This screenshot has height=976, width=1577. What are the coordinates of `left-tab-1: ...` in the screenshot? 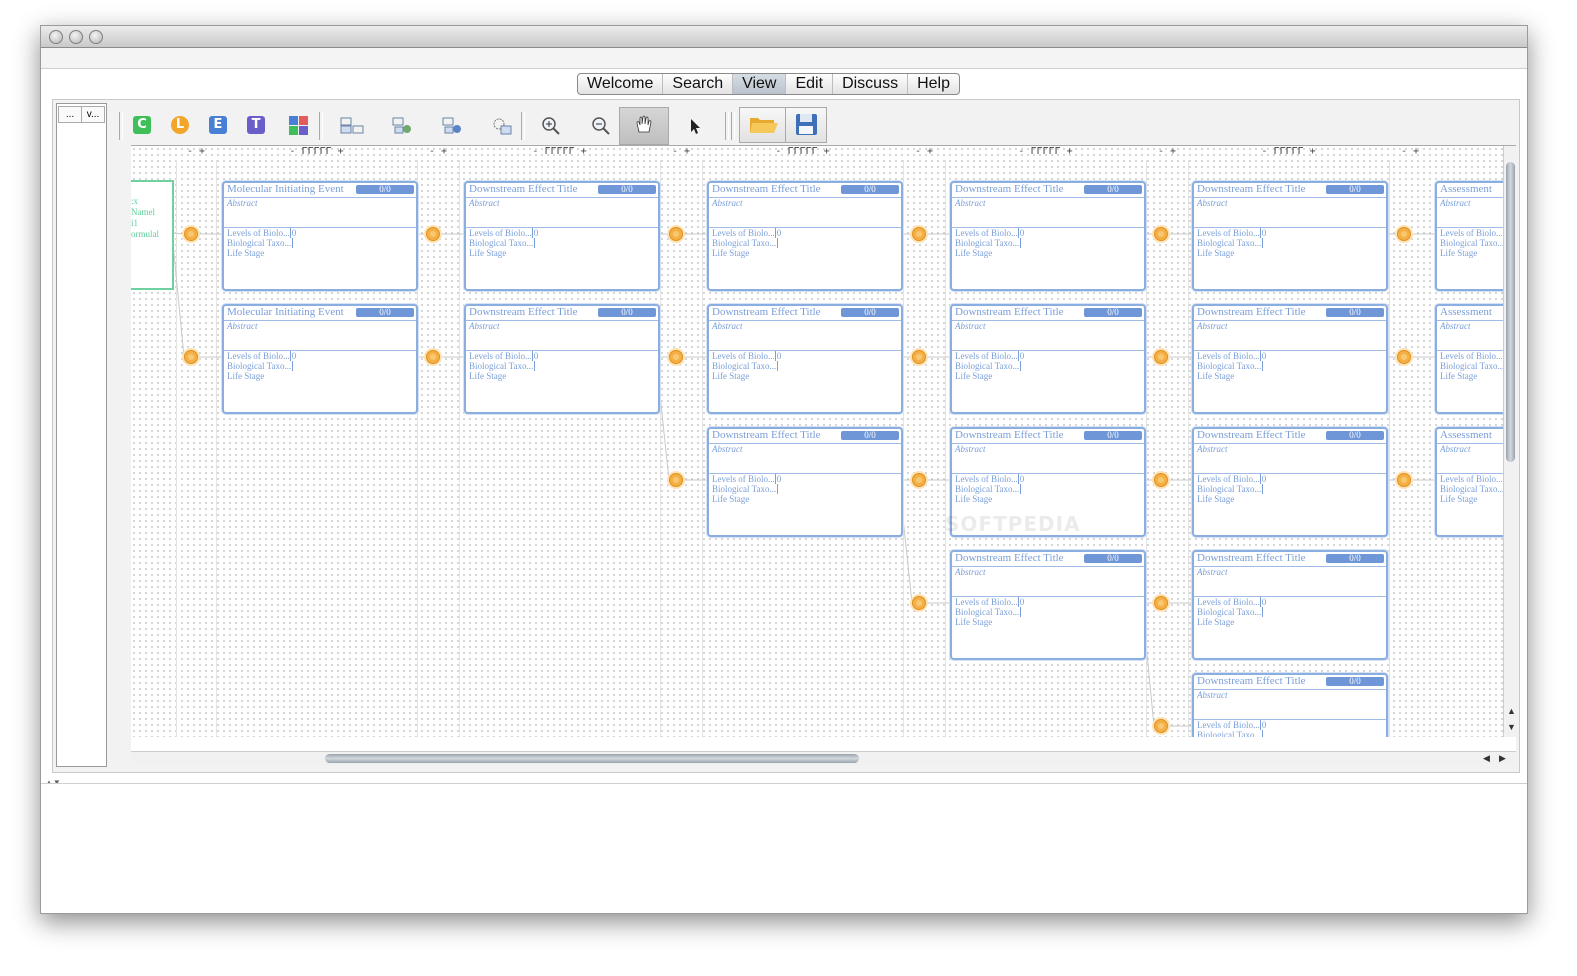 It's located at (70, 114).